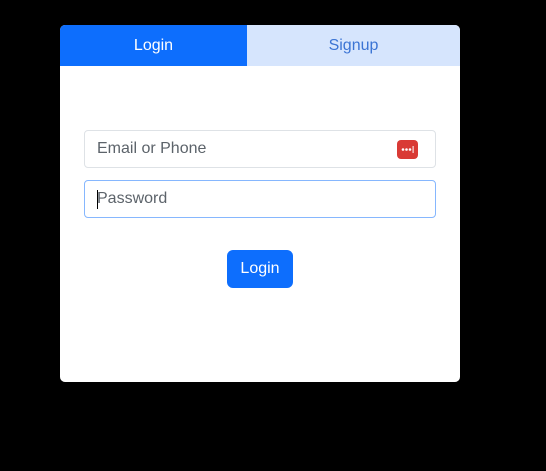 This screenshot has width=546, height=471. I want to click on email-field, so click(260, 149).